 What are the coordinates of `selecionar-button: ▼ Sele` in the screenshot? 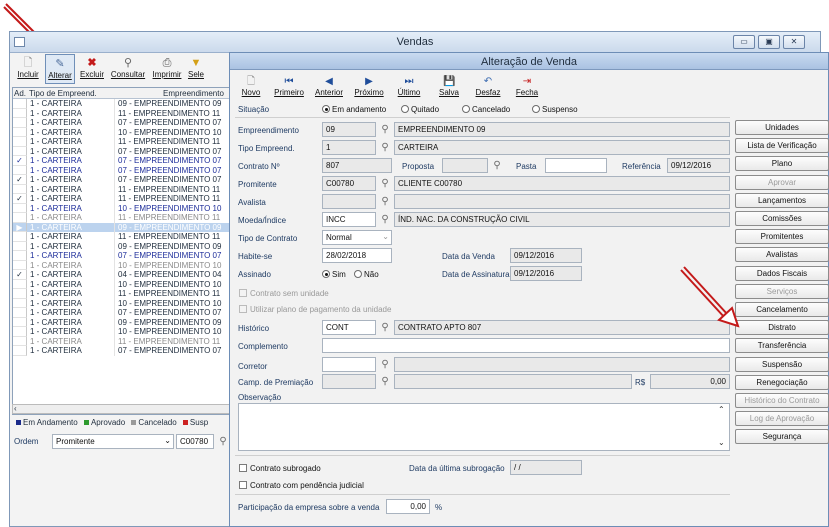 It's located at (196, 69).